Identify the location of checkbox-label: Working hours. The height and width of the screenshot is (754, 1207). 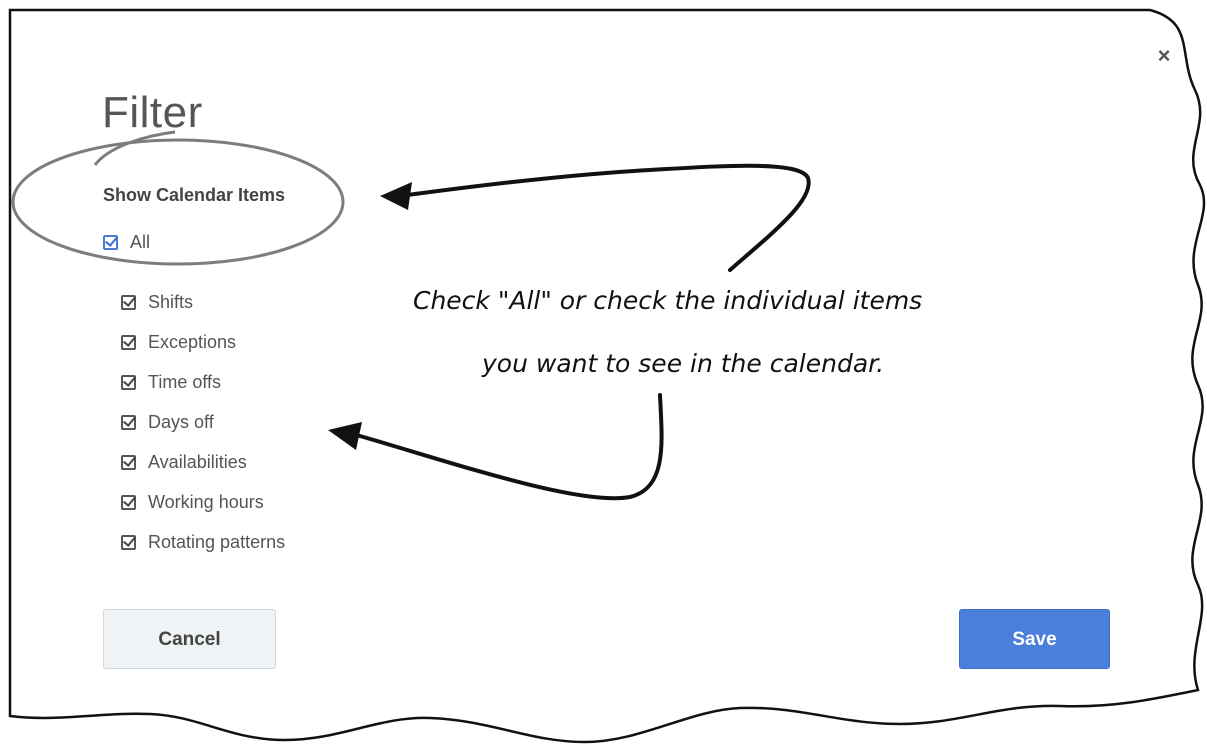
(206, 502).